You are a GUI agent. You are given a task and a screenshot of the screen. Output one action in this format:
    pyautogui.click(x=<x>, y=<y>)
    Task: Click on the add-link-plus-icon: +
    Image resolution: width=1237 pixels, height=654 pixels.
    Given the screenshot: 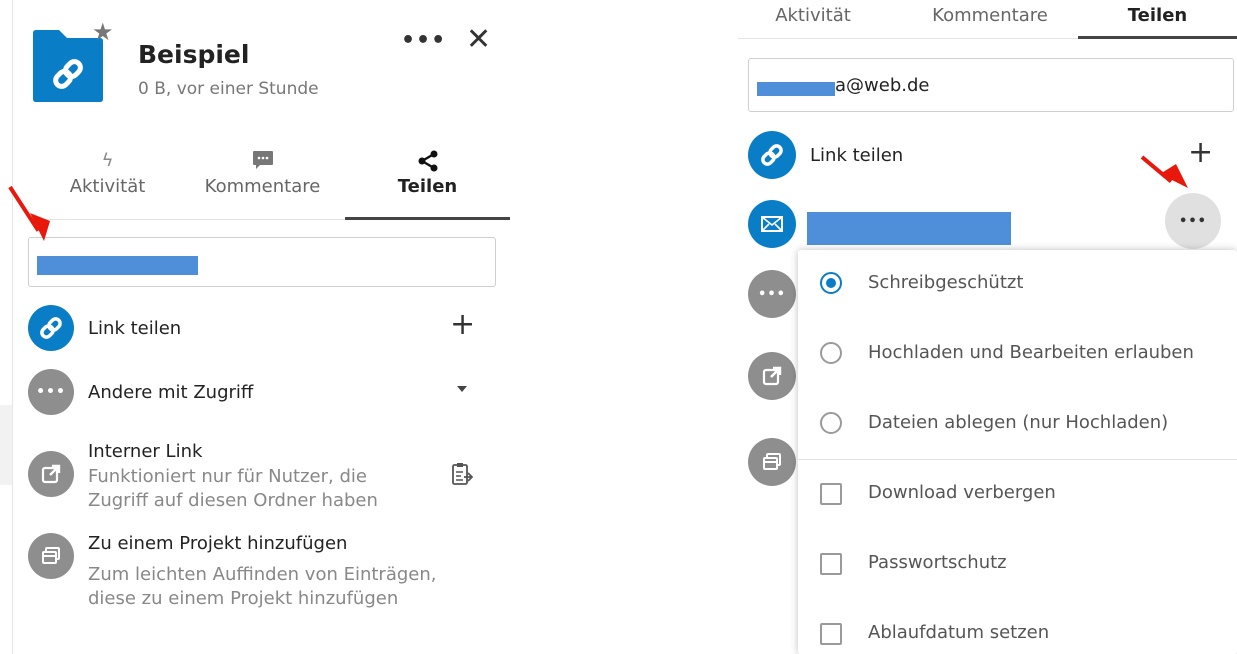 What is the action you would take?
    pyautogui.click(x=462, y=325)
    